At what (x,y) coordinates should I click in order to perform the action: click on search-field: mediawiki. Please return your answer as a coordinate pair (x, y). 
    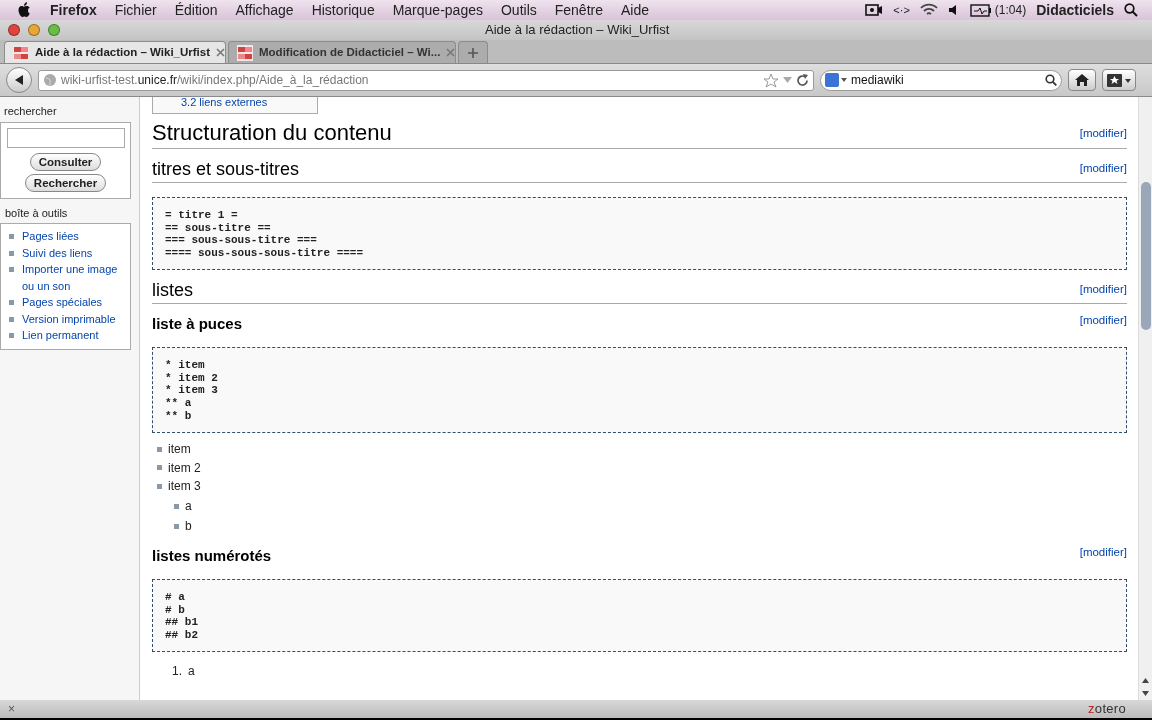
    Looking at the image, I should click on (941, 80).